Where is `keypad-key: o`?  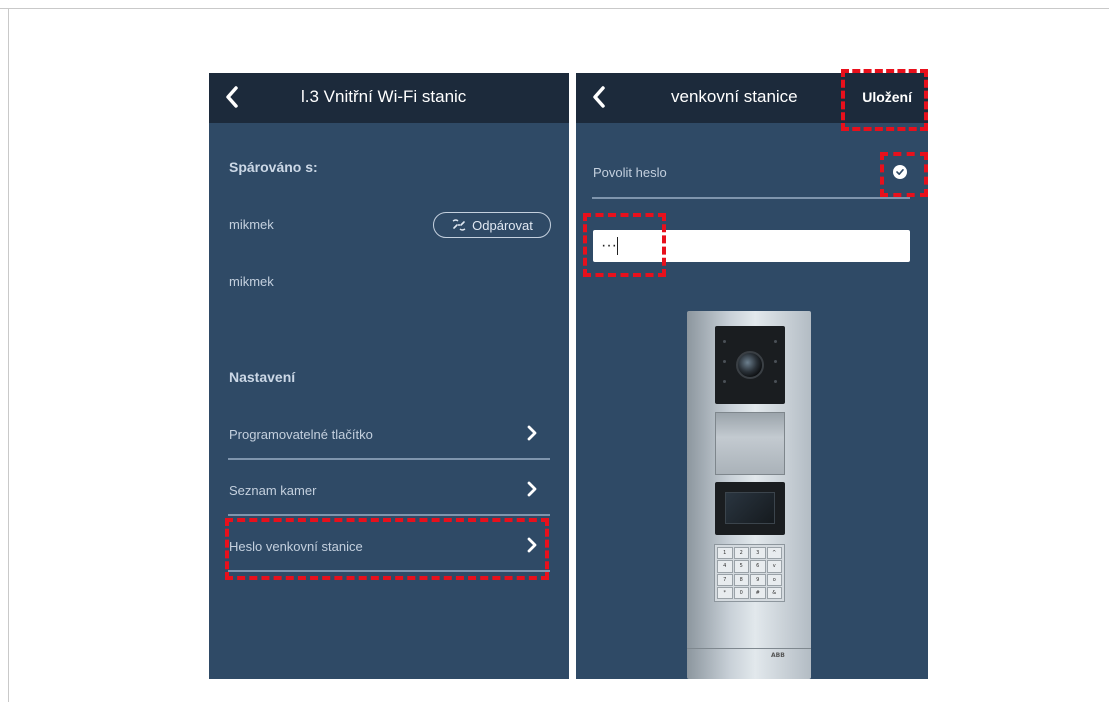 keypad-key: o is located at coordinates (774, 579).